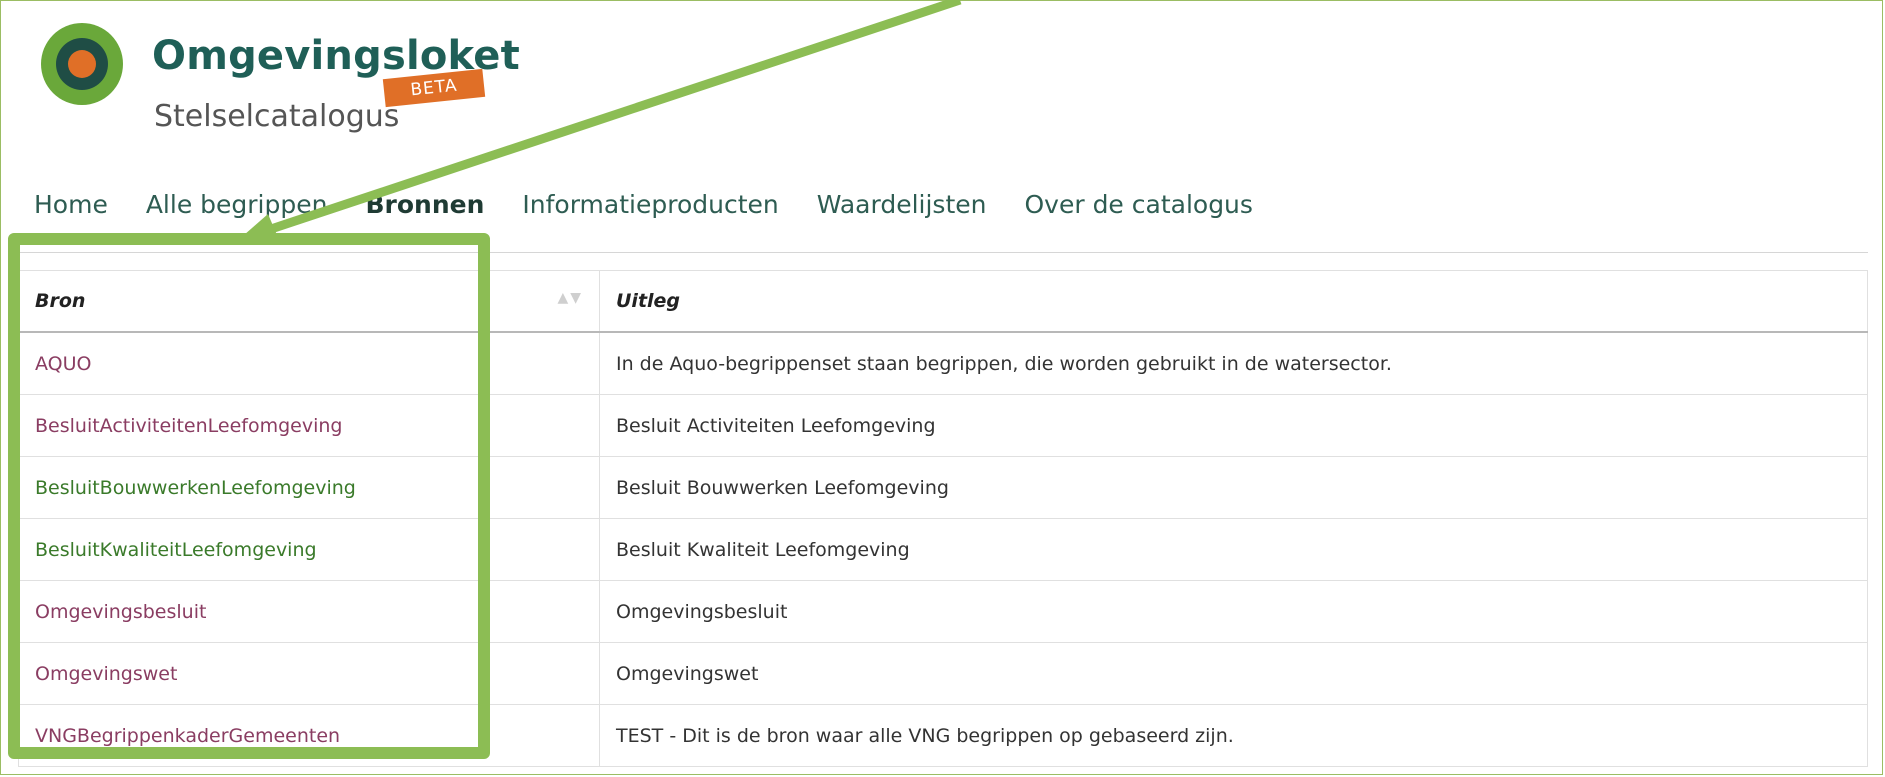  What do you see at coordinates (309, 301) in the screenshot?
I see `column-header-bron: Bron ▲▼` at bounding box center [309, 301].